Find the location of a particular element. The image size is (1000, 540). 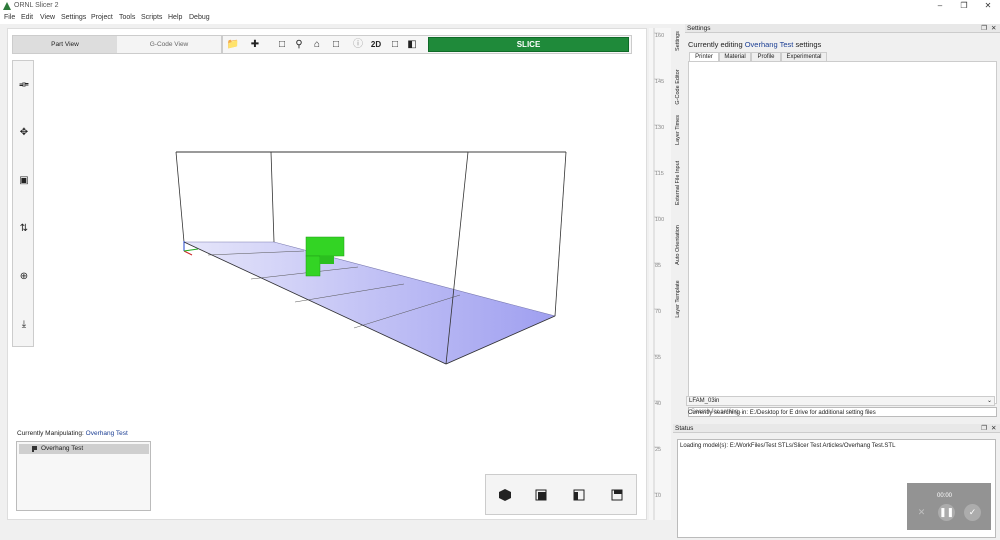

square-select-icon: □ is located at coordinates (395, 45).